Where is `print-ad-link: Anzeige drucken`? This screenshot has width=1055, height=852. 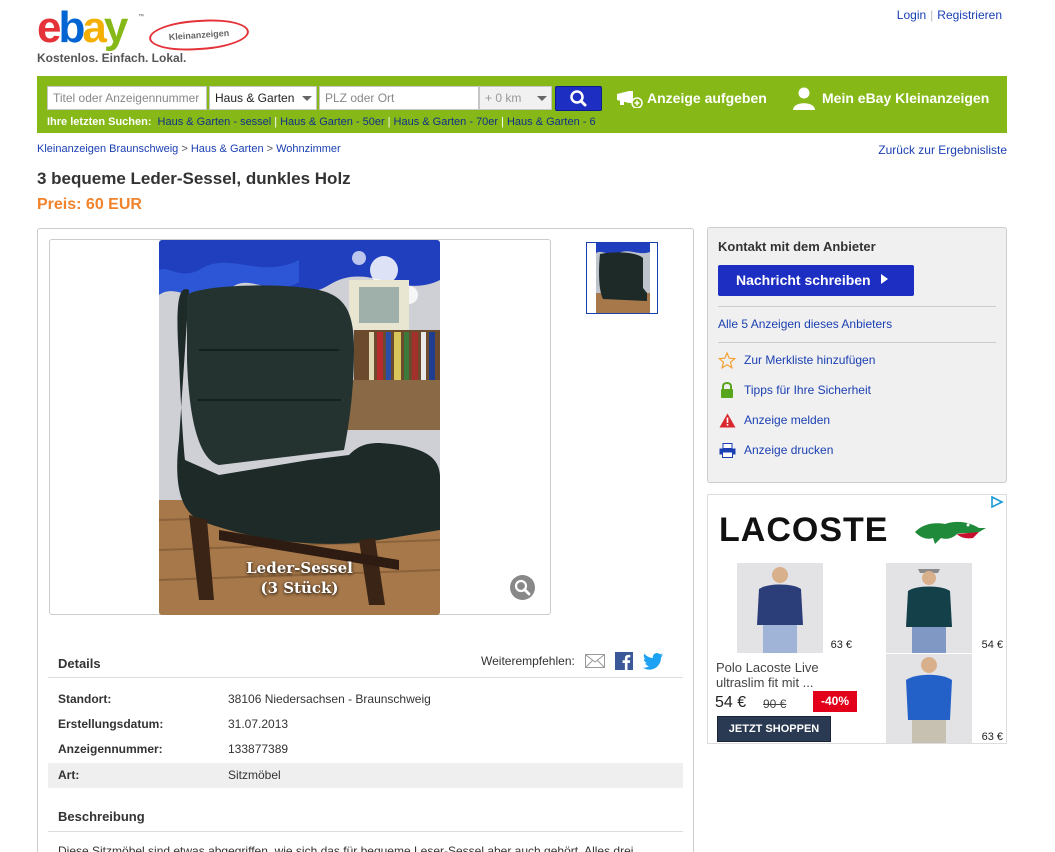
print-ad-link: Anzeige drucken is located at coordinates (788, 450).